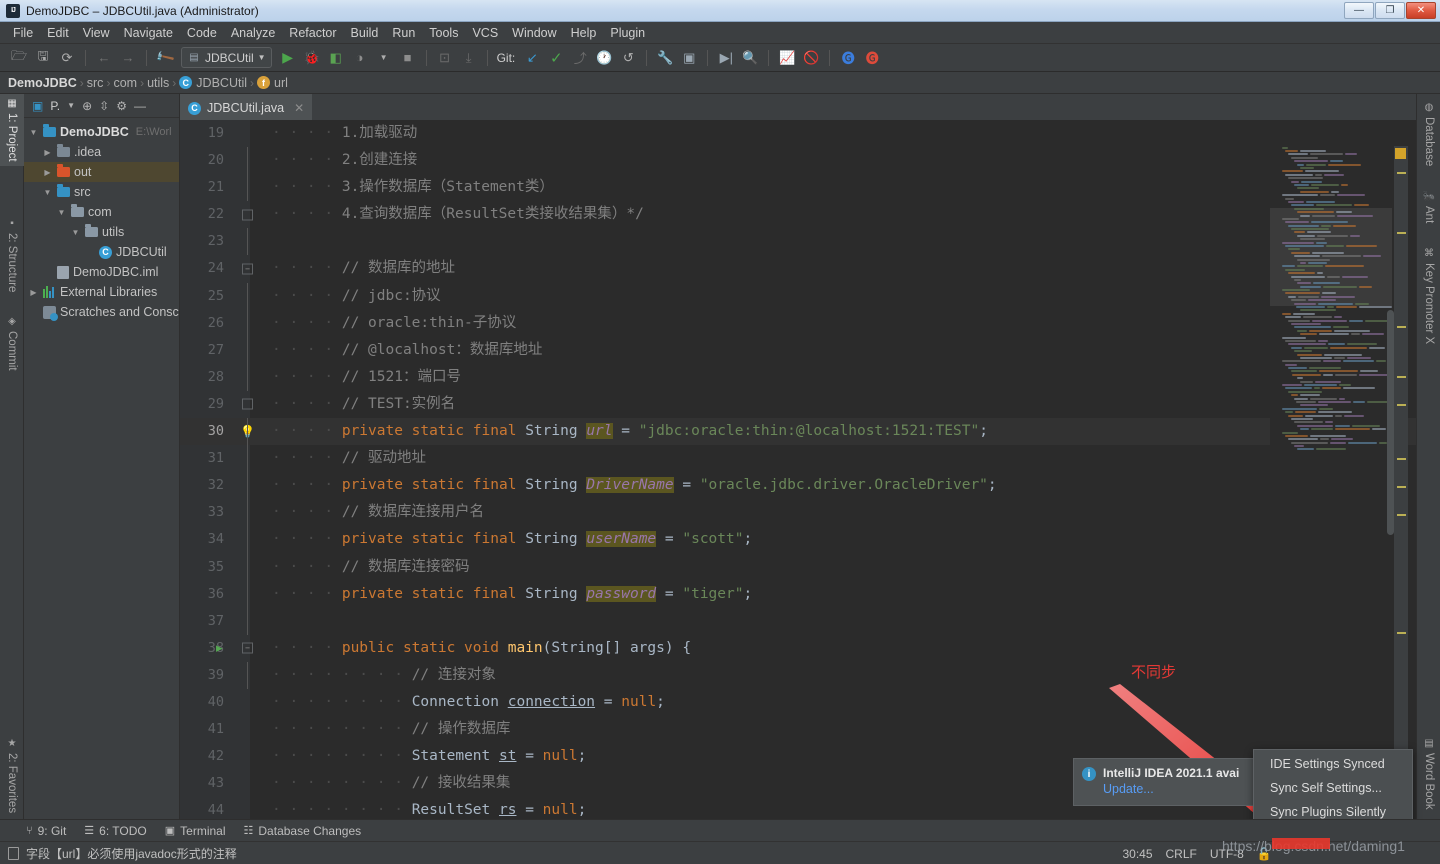  Describe the element at coordinates (37, 106) in the screenshot. I see `project-view-icon: ▣` at that location.